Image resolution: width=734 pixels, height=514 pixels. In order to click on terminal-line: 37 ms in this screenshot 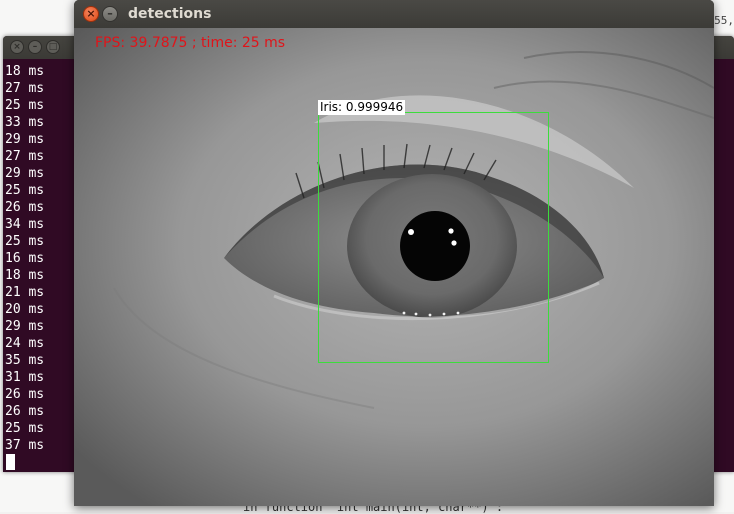, I will do `click(25, 445)`.